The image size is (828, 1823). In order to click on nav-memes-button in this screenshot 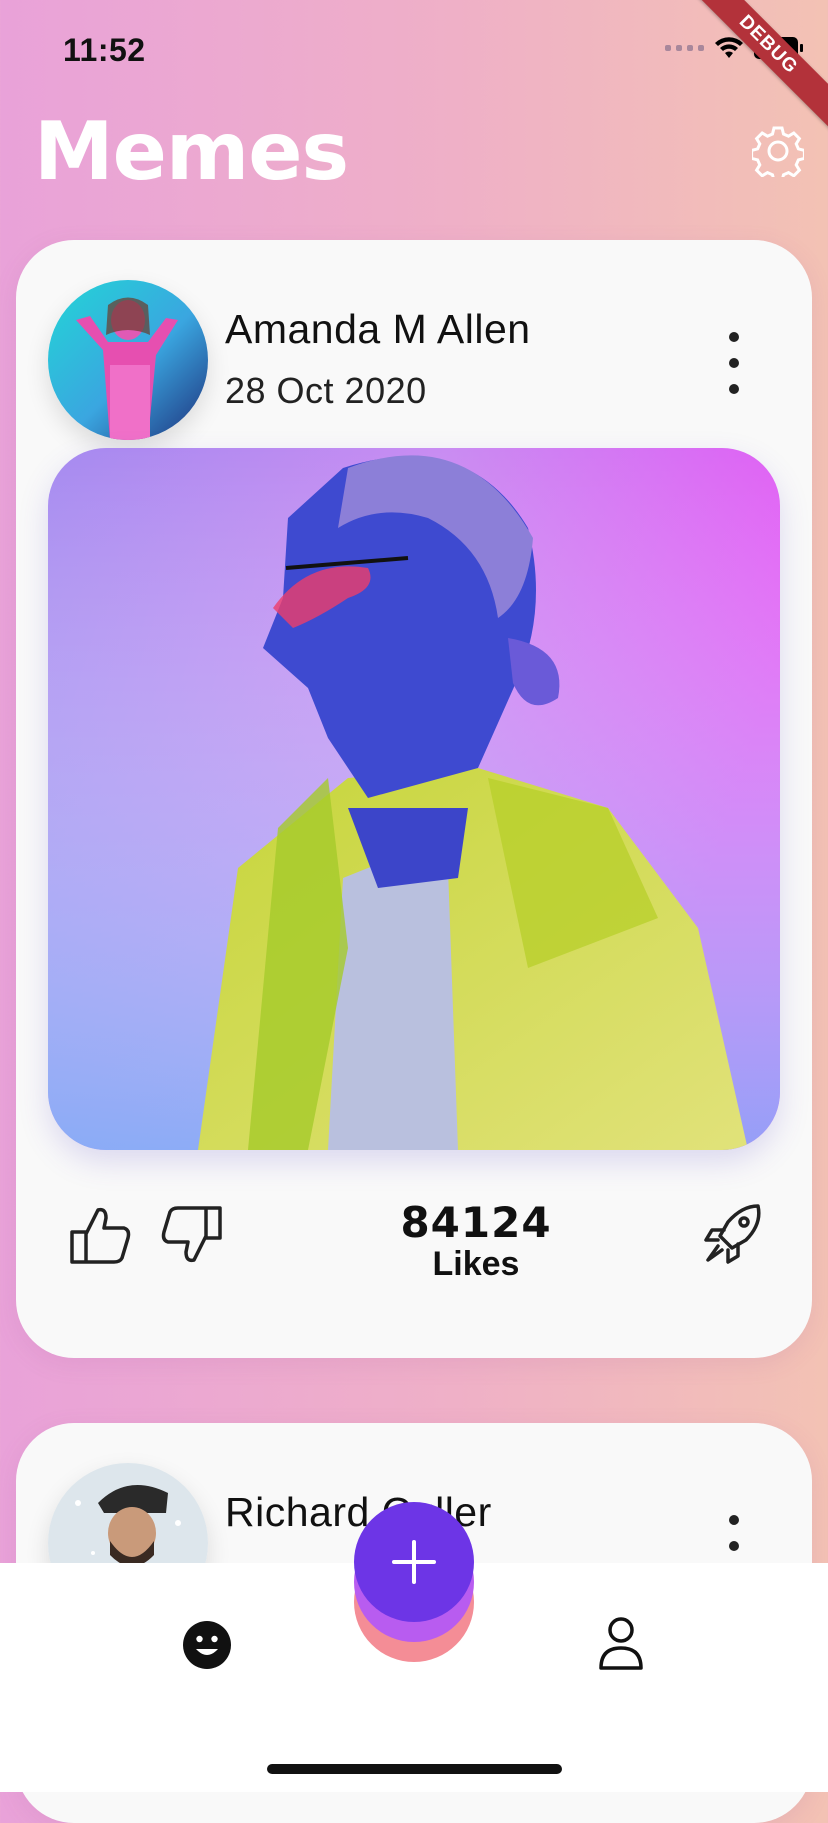, I will do `click(207, 1645)`.